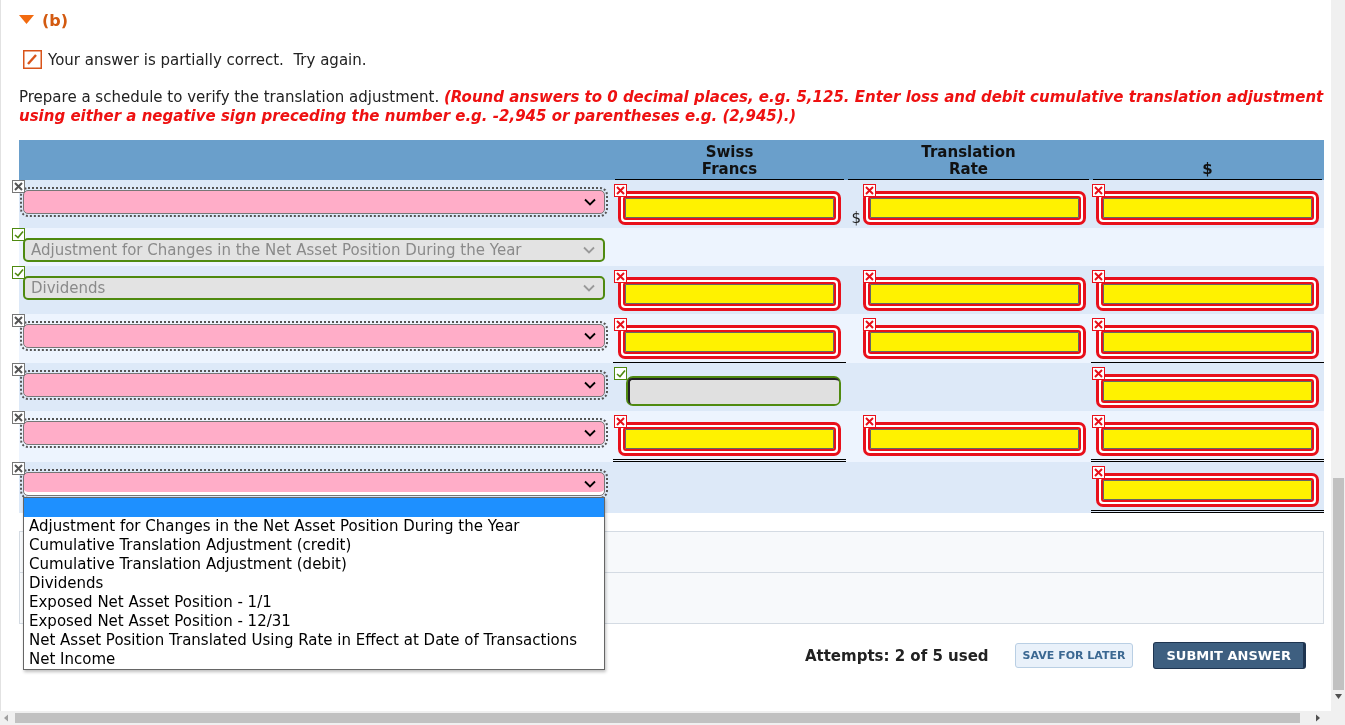 The image size is (1345, 725). I want to click on dropdown-option: Cumulative Translation Adjustment (debit), so click(314, 564).